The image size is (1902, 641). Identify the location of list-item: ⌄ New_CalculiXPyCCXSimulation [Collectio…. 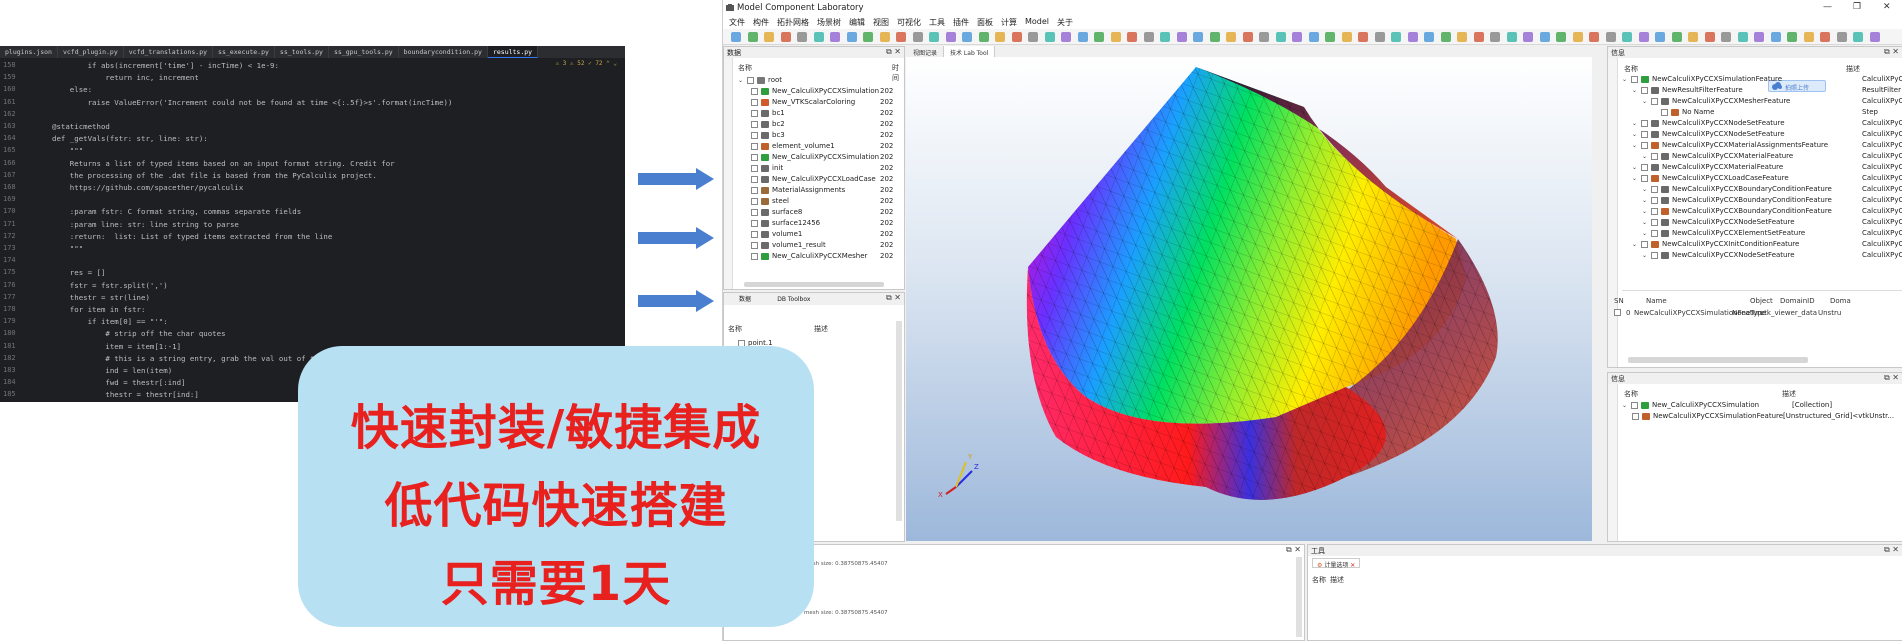
(1727, 405).